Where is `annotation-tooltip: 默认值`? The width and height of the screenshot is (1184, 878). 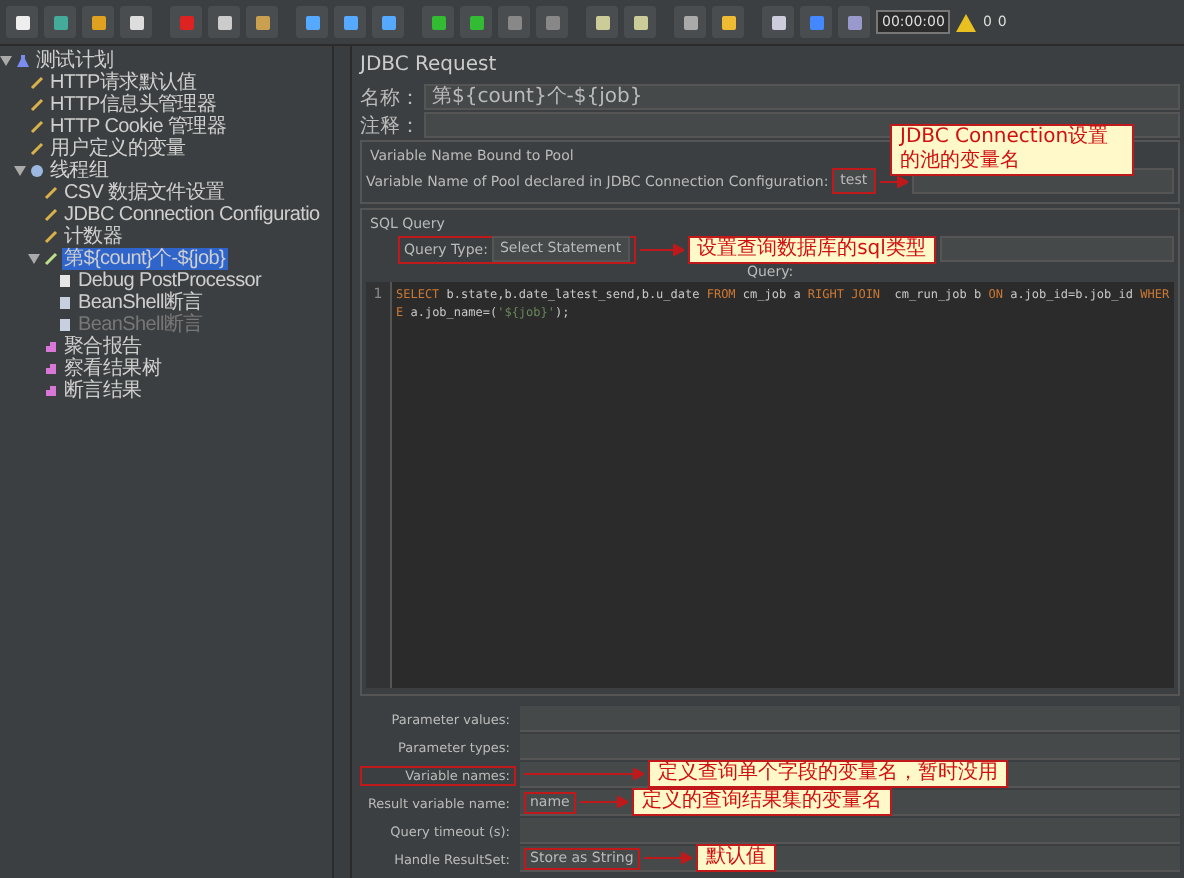
annotation-tooltip: 默认值 is located at coordinates (735, 858).